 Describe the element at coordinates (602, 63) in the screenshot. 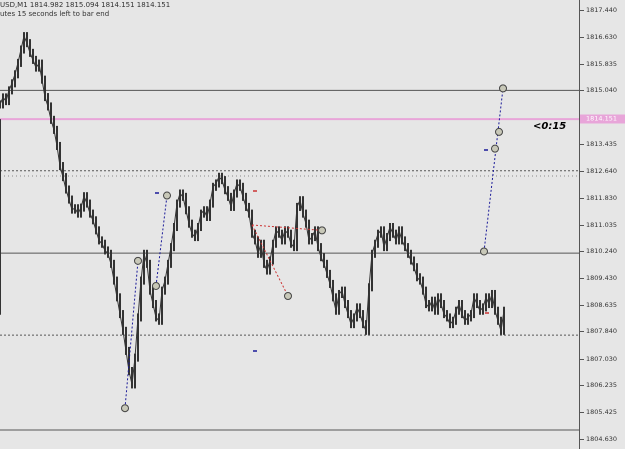

I see `price-tick-label: 1815.835` at that location.